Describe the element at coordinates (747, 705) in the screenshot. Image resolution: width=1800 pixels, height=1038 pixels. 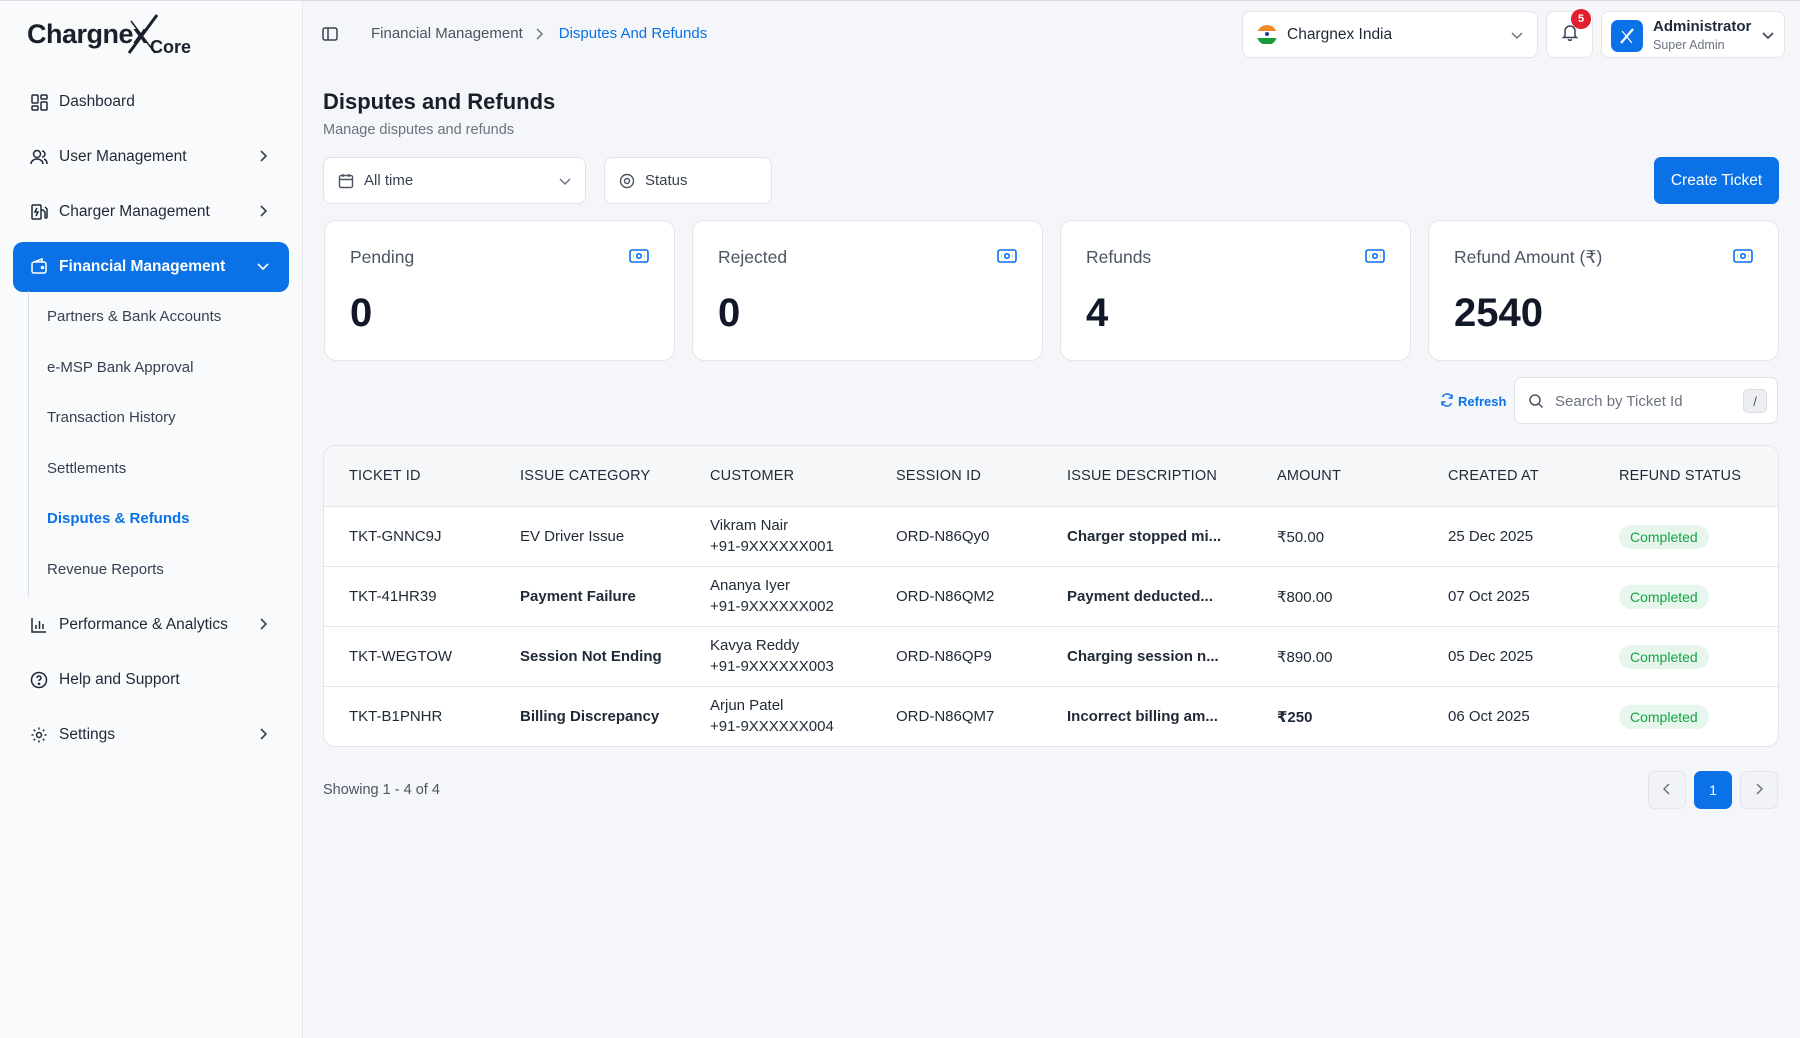
I see `customer-name: Arjun Patel` at that location.